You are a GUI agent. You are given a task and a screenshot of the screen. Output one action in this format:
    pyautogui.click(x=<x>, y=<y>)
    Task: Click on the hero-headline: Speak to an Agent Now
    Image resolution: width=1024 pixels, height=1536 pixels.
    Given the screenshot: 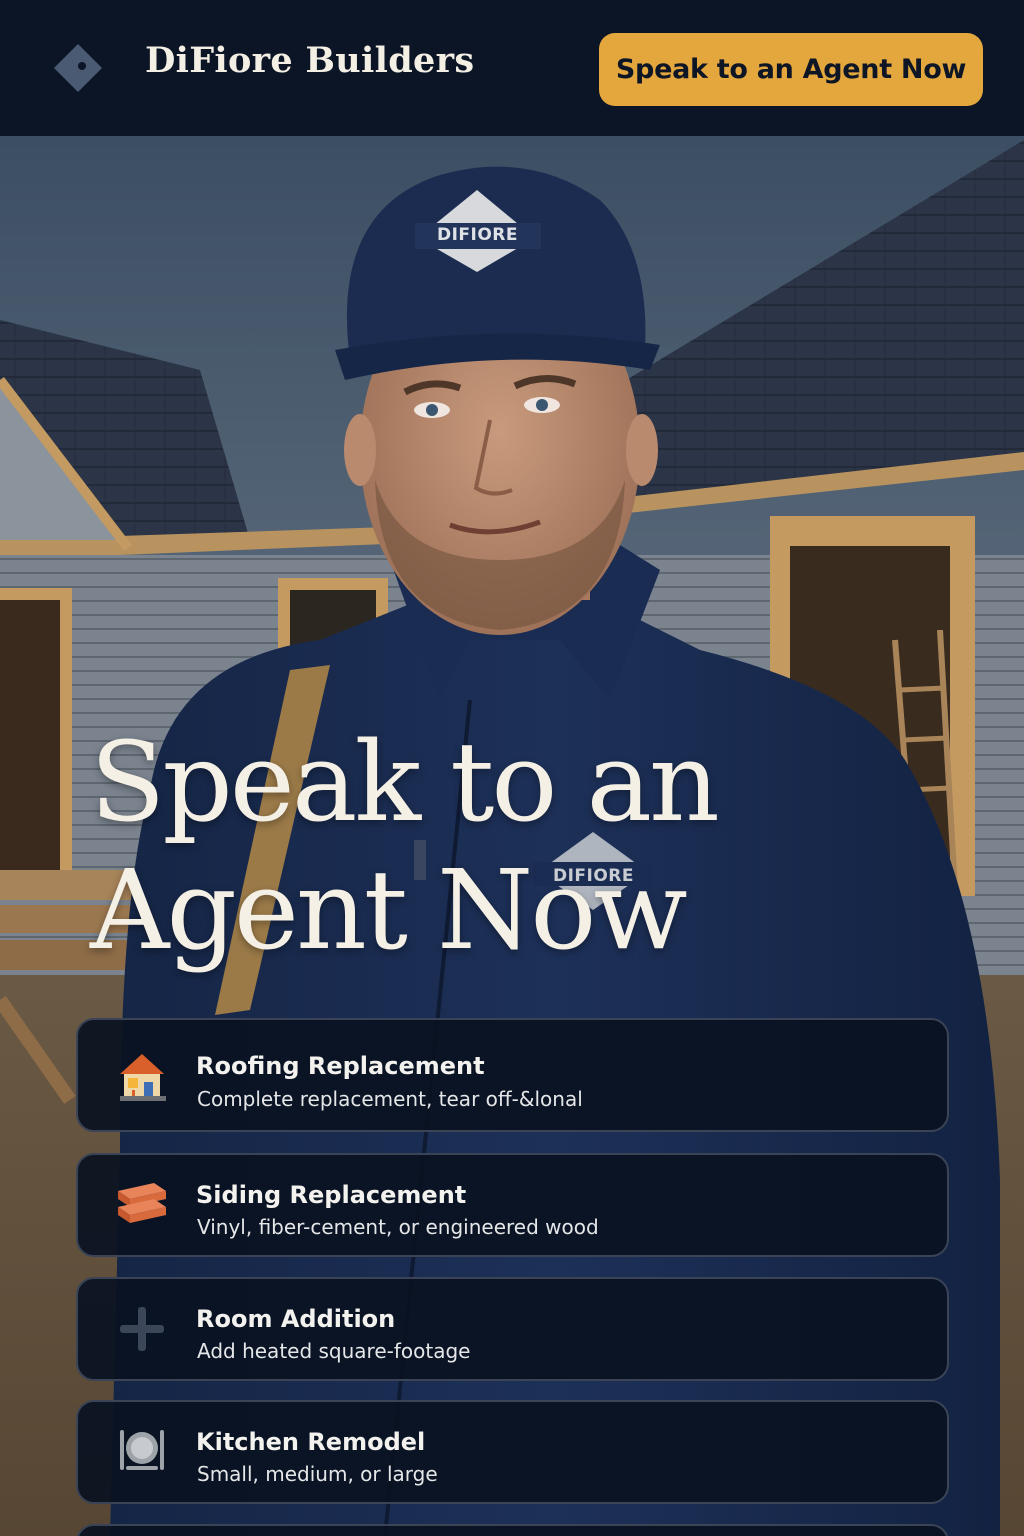 What is the action you would take?
    pyautogui.click(x=405, y=846)
    